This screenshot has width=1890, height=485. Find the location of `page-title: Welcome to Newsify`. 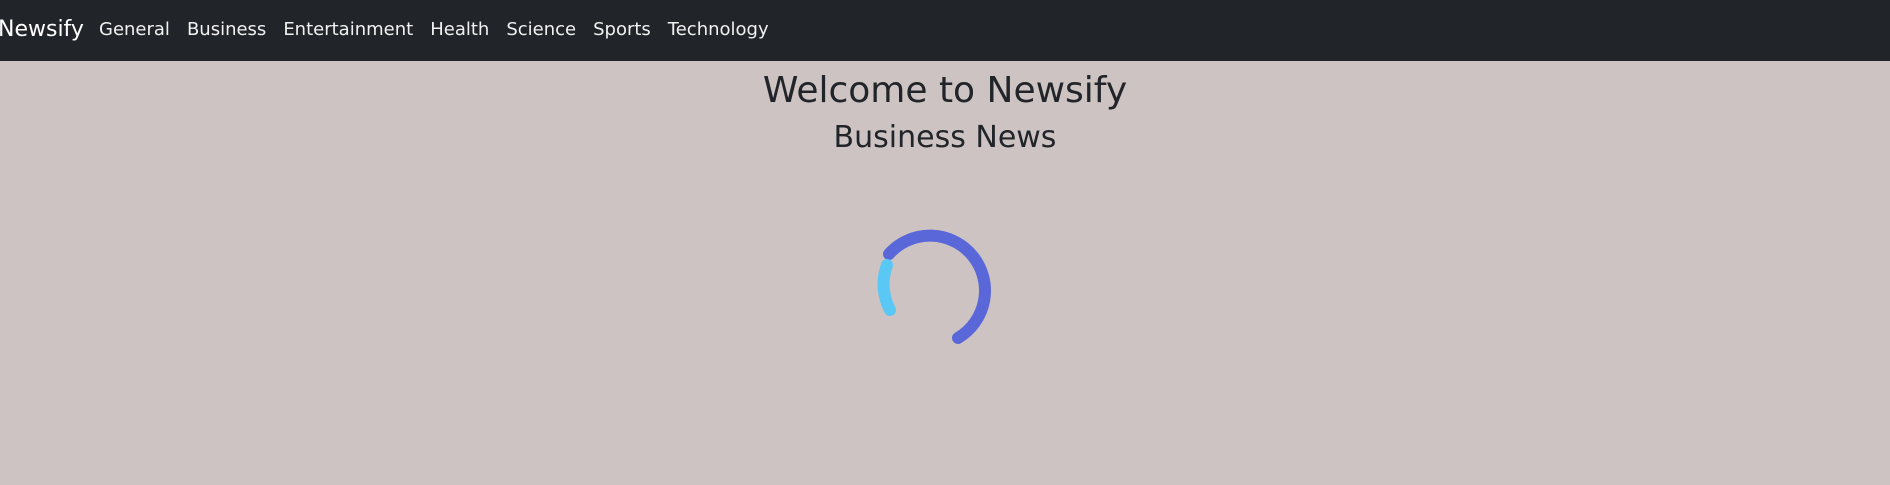

page-title: Welcome to Newsify is located at coordinates (945, 90).